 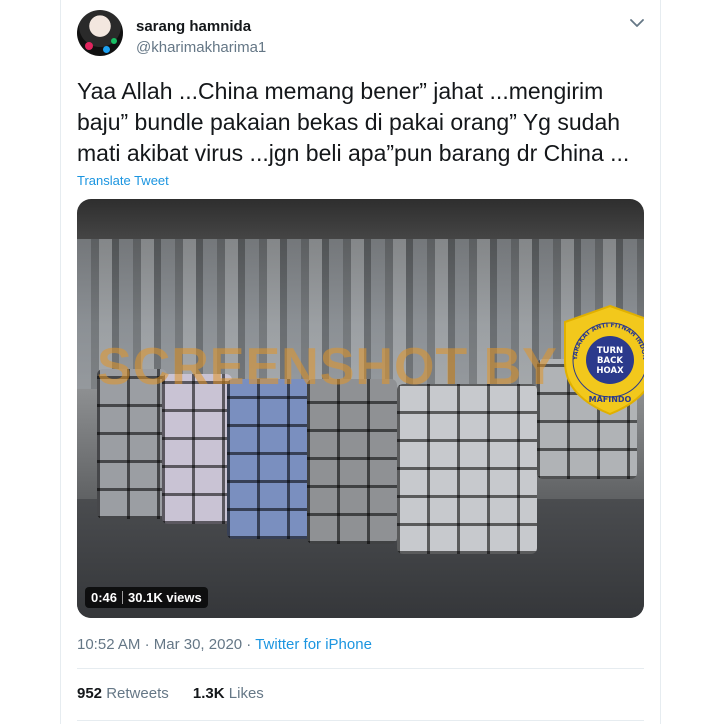 I want to click on retweets-label: Retweets, so click(x=137, y=693).